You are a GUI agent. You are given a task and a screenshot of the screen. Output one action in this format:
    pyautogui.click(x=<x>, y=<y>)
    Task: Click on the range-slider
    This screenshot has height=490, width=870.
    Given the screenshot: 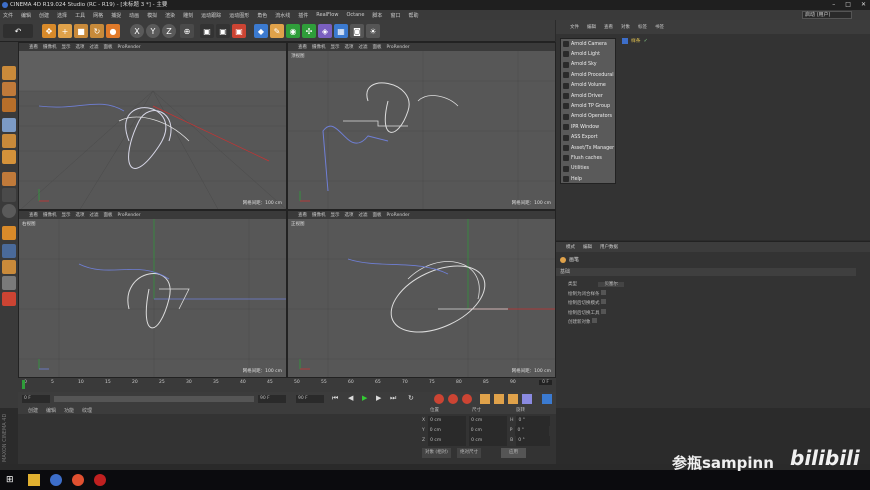 What is the action you would take?
    pyautogui.click(x=154, y=399)
    